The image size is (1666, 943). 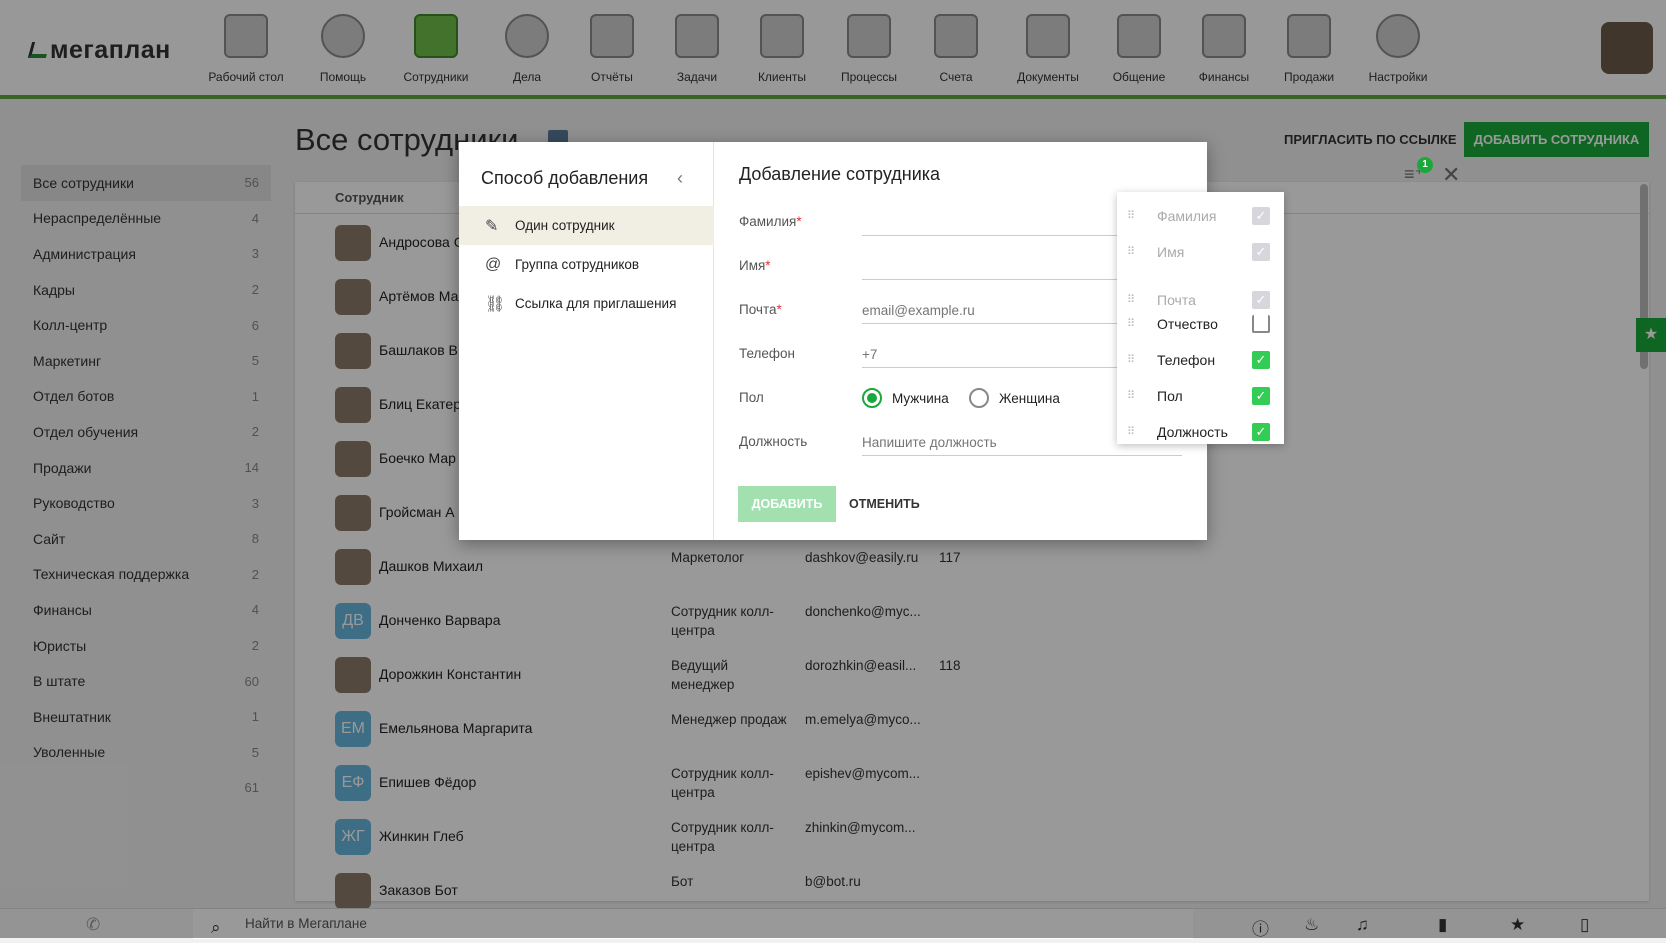 I want to click on field-option: ⠿ Фамилия ✓, so click(x=1200, y=216).